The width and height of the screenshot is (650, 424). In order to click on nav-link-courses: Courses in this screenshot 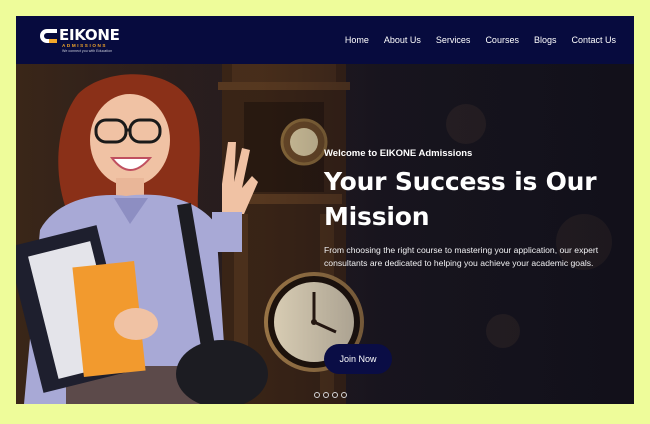, I will do `click(502, 40)`.